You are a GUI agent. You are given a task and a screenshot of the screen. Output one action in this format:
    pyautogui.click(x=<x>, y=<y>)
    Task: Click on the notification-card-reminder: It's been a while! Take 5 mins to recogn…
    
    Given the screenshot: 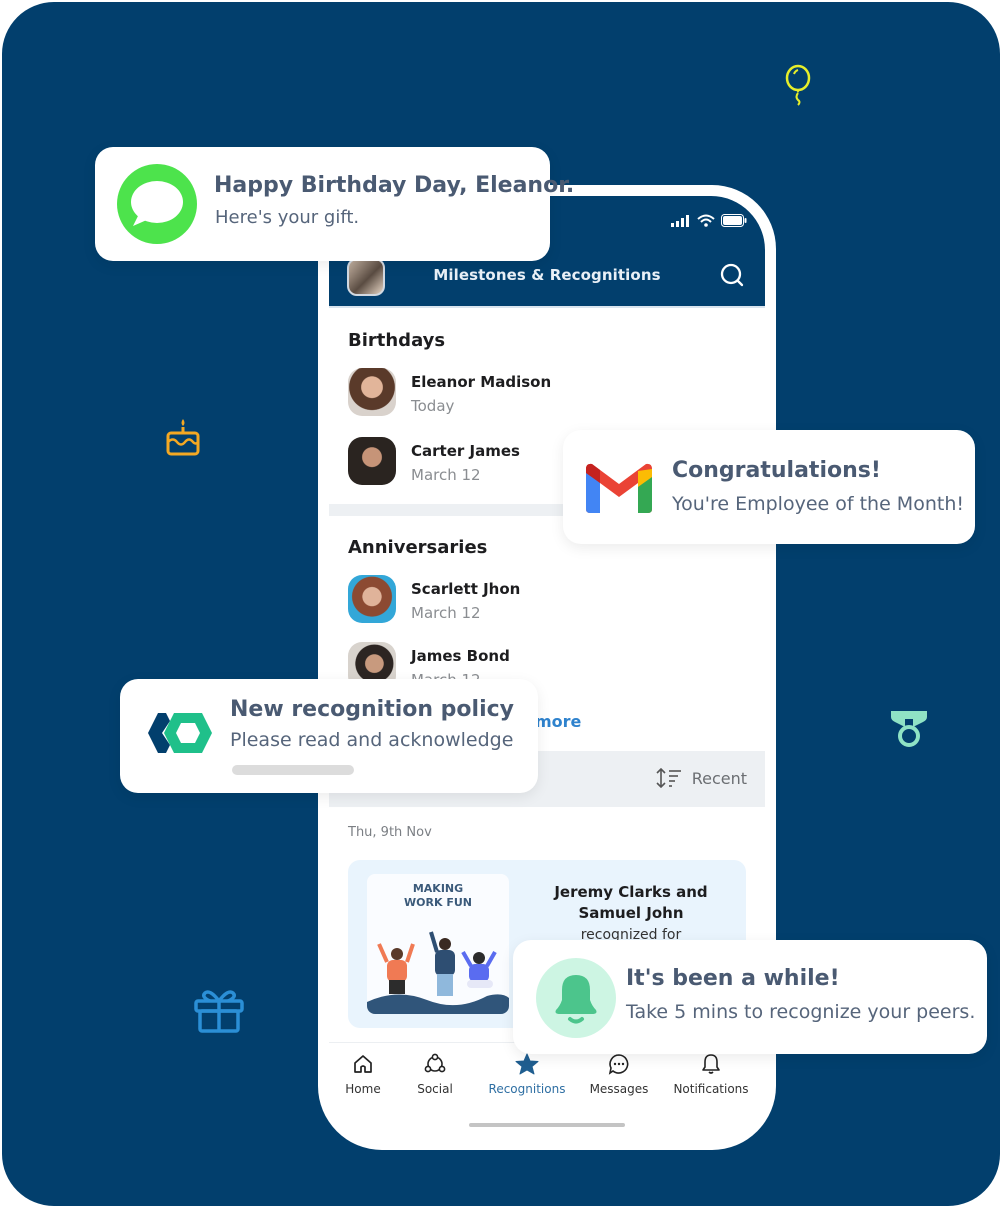 What is the action you would take?
    pyautogui.click(x=750, y=997)
    